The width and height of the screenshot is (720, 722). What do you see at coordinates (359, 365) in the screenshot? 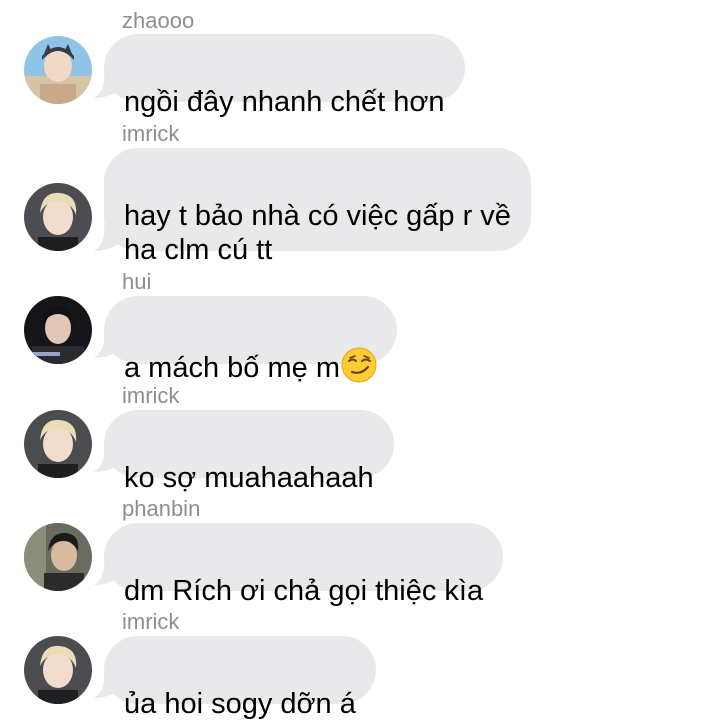
I see `smirking-face-emoji` at bounding box center [359, 365].